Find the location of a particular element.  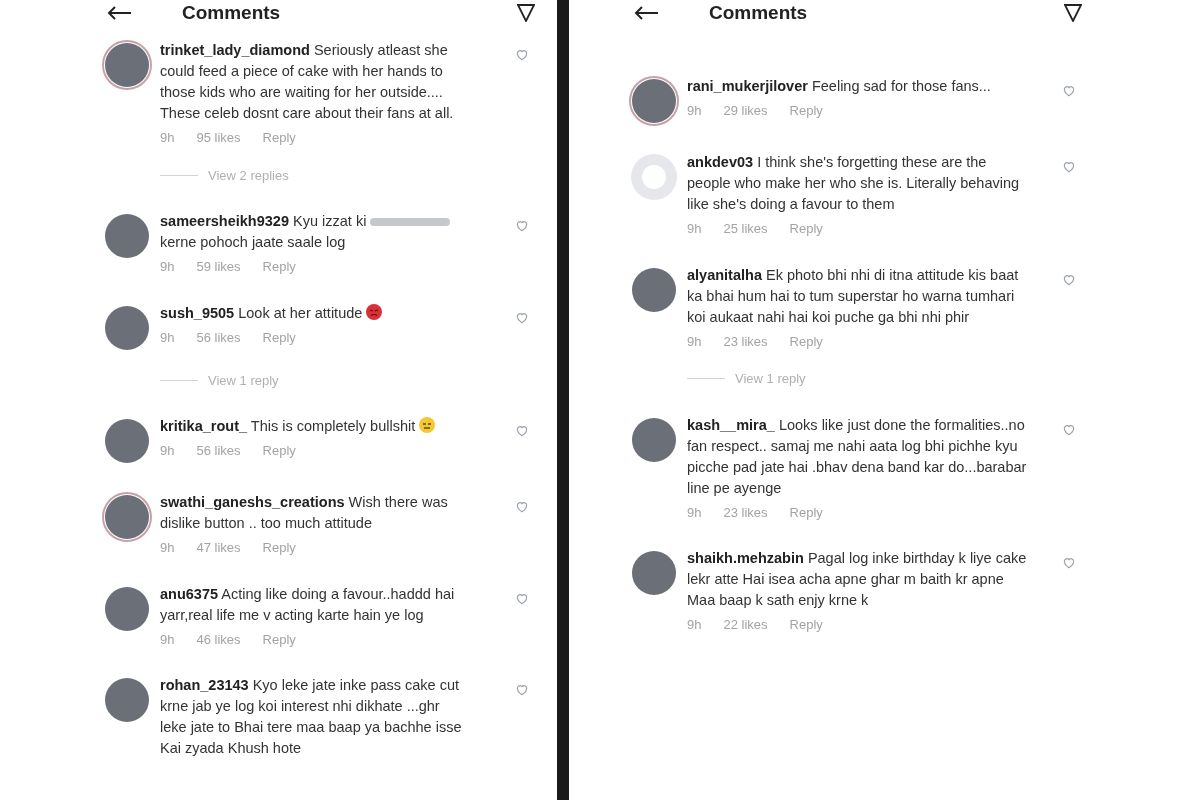

comment-text: alyanitalha Ek photo bhi nhi di itna attitude kis baat ka bhai hum hai to tum superstar ho warna tumhari koi aukaat nahi hai koi puche ga bhi nhi phir is located at coordinates (853, 296).